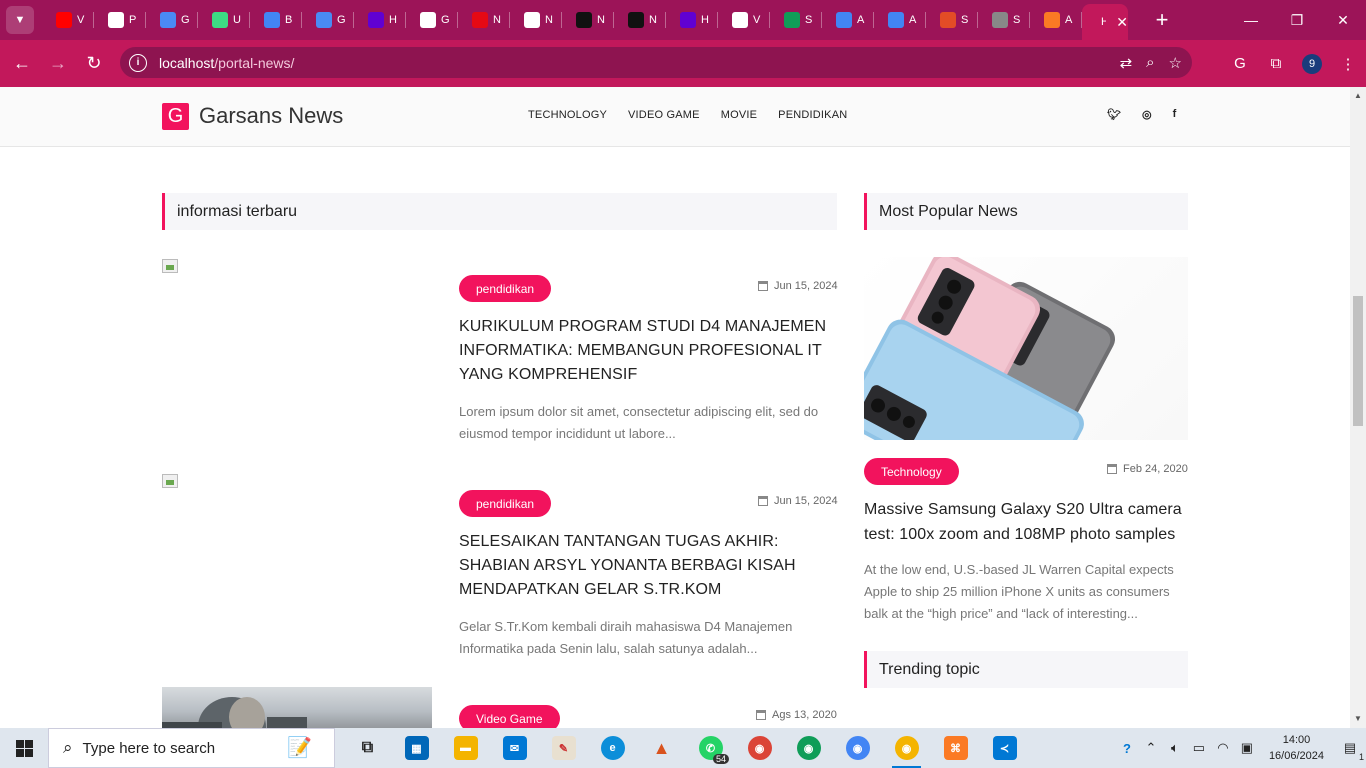 This screenshot has width=1366, height=768. What do you see at coordinates (1122, 22) in the screenshot?
I see `close-tab-icon: ✕` at bounding box center [1122, 22].